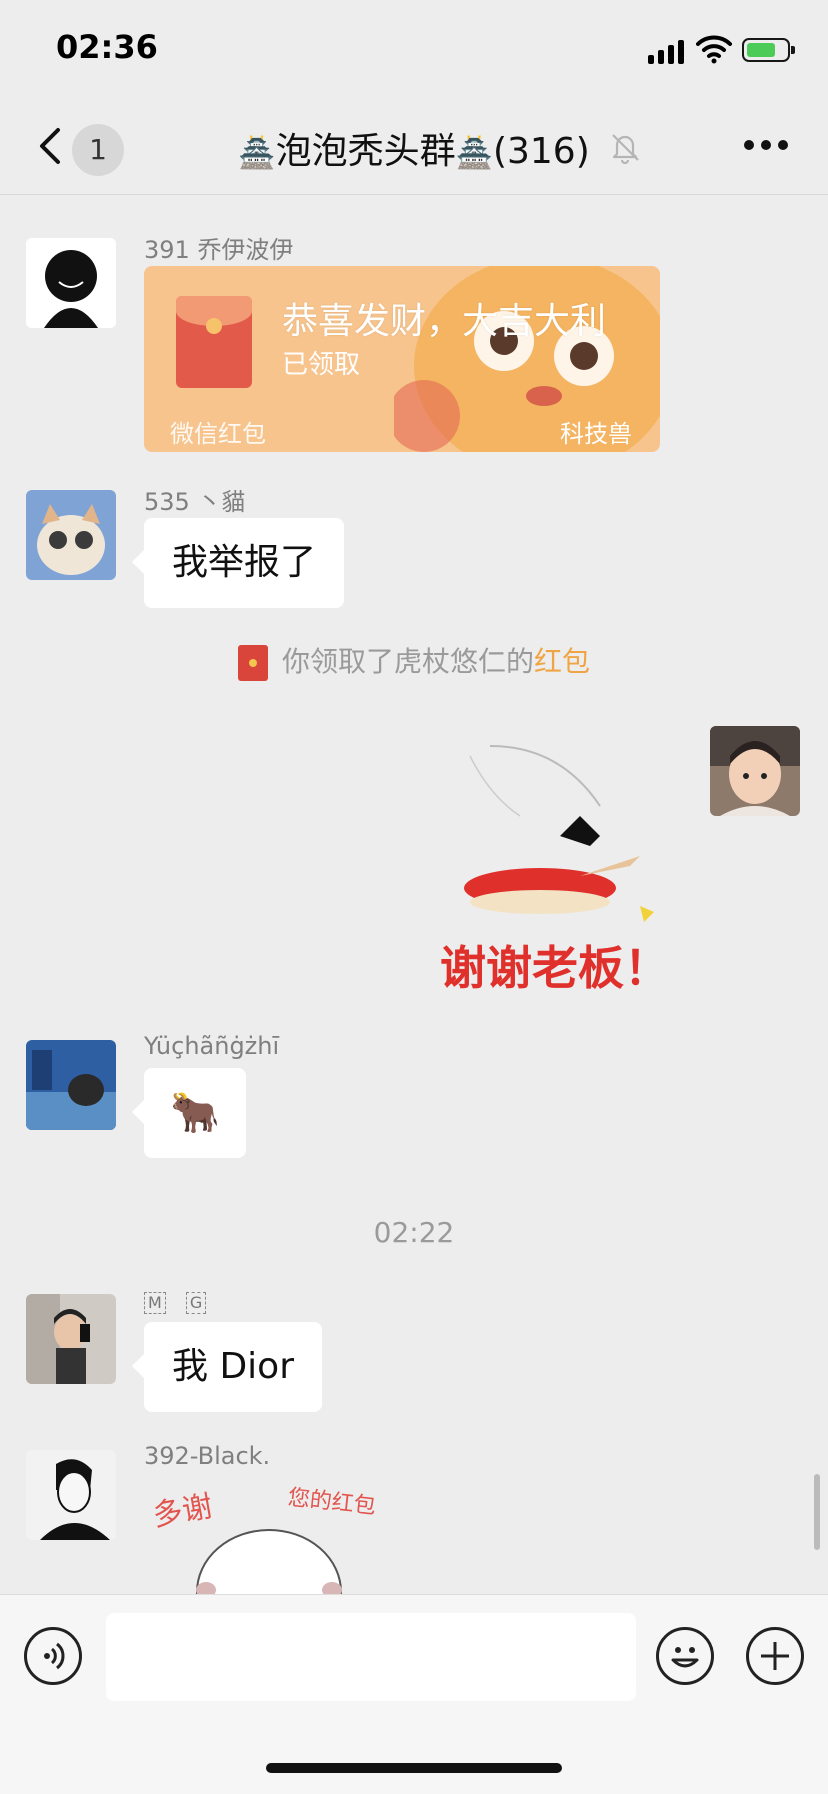 This screenshot has width=828, height=1794. Describe the element at coordinates (218, 434) in the screenshot. I see `red-packet-footer: 微信红包` at that location.